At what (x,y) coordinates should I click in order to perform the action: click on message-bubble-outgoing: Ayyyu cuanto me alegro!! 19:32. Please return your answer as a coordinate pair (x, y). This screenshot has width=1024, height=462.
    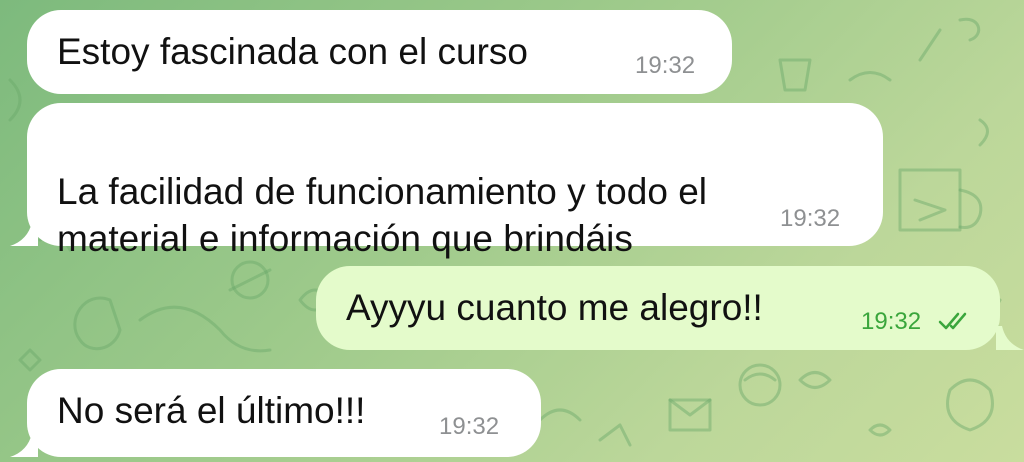
    Looking at the image, I should click on (658, 308).